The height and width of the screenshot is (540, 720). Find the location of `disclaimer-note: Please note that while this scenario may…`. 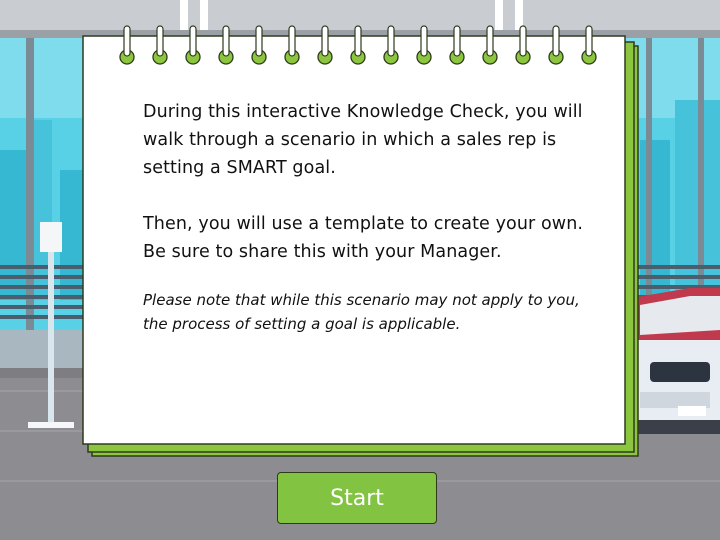

disclaimer-note: Please note that while this scenario may… is located at coordinates (361, 312).